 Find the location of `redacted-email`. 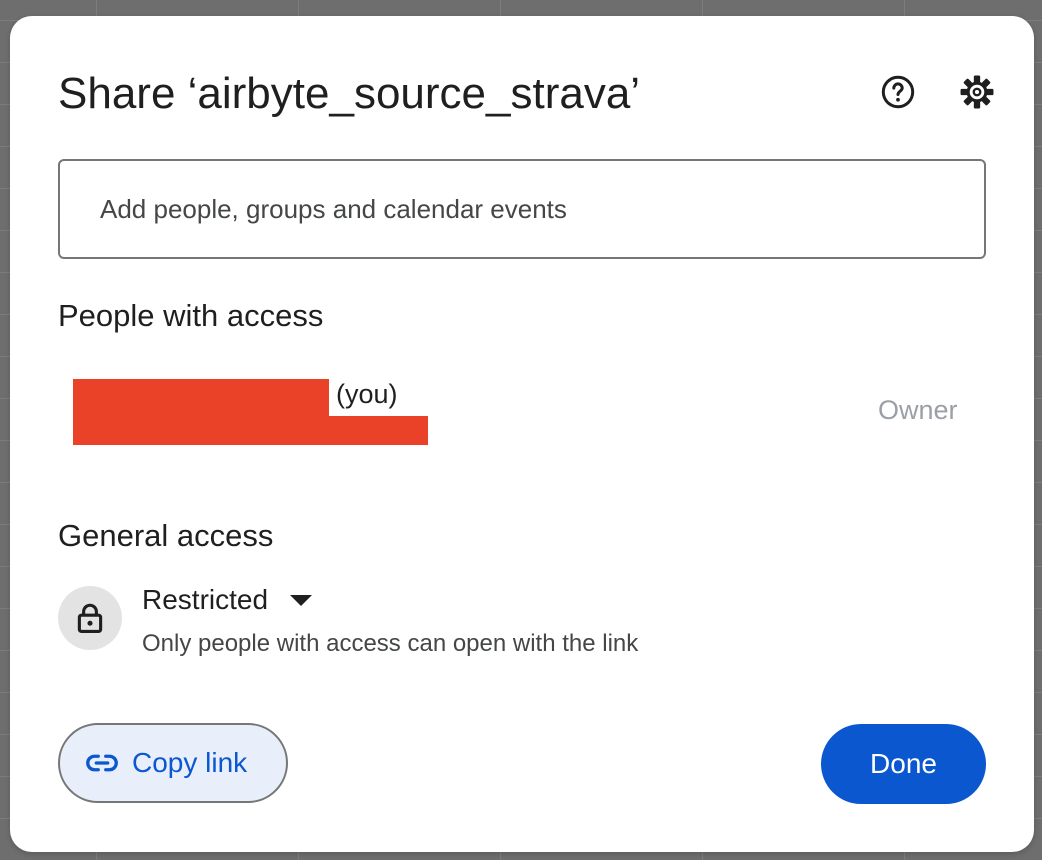

redacted-email is located at coordinates (378, 430).